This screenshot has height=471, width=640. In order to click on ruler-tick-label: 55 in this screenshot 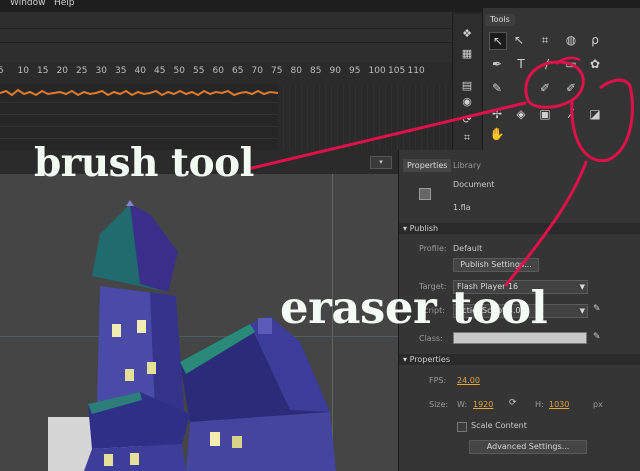, I will do `click(199, 71)`.